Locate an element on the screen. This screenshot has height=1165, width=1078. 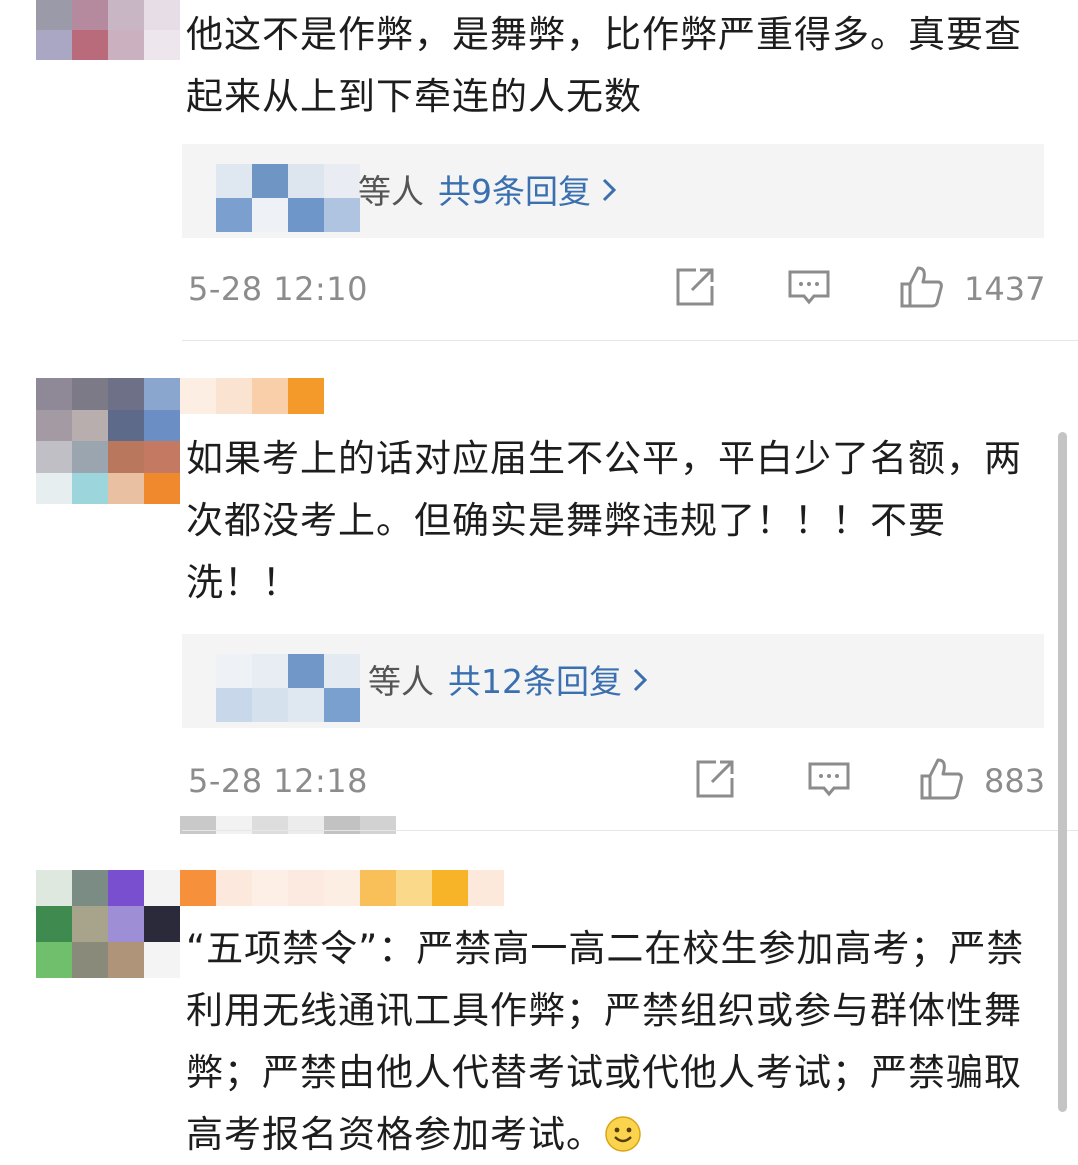
replies-preview: 等人 共9条回复 is located at coordinates (613, 191).